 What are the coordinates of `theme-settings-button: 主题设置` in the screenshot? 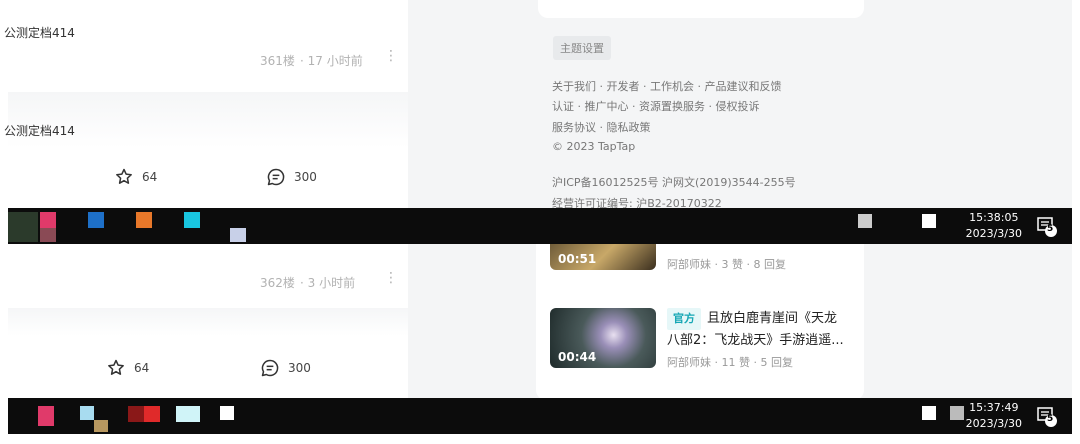 It's located at (582, 48).